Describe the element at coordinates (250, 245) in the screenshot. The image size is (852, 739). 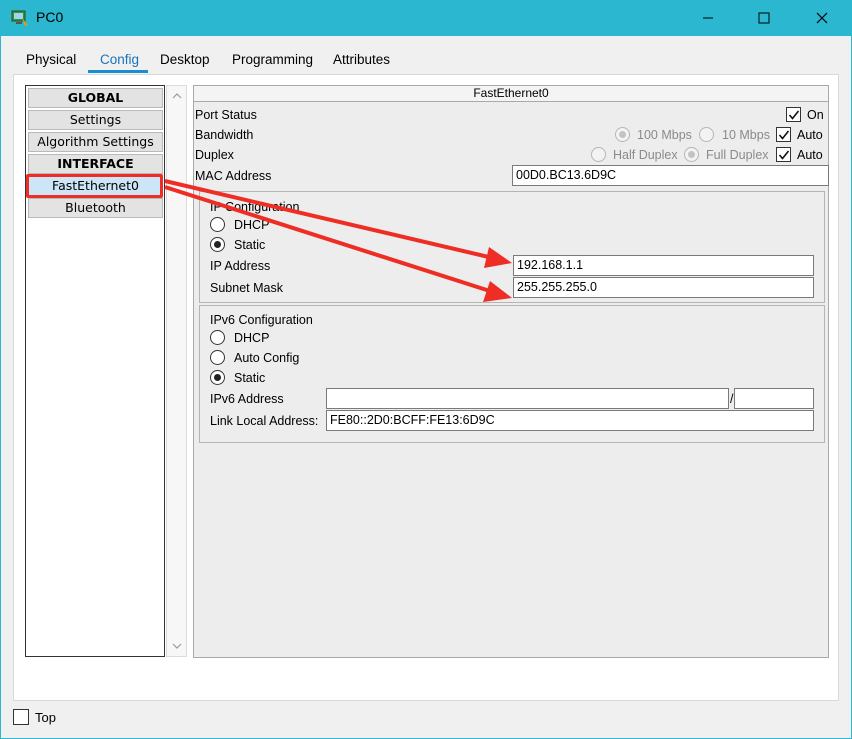
I see `ipv4-static-label: Static` at that location.